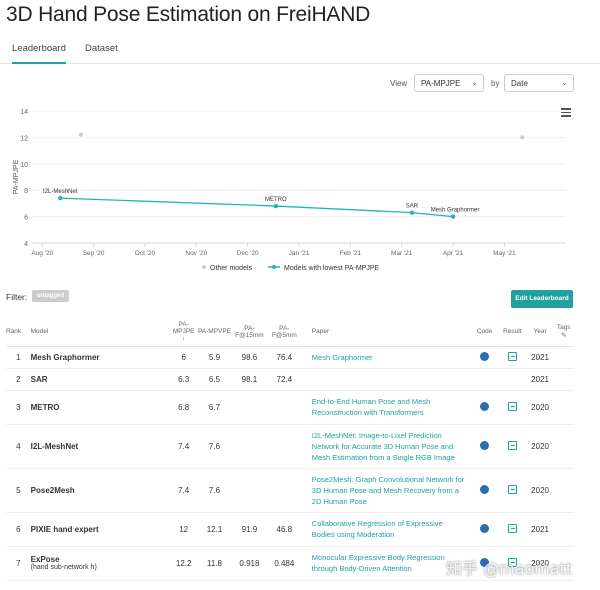 This screenshot has width=600, height=590. Describe the element at coordinates (284, 446) in the screenshot. I see `pa-f5-cell` at that location.